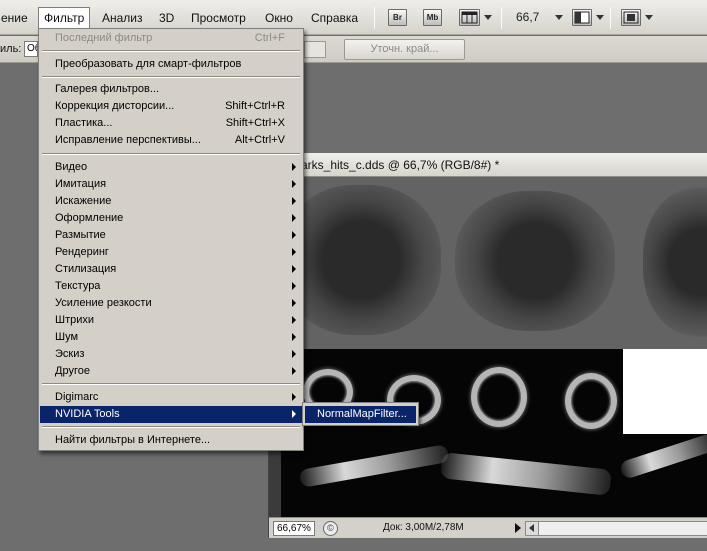 The image size is (707, 551). Describe the element at coordinates (518, 528) in the screenshot. I see `status-menu-arrow-icon` at that location.